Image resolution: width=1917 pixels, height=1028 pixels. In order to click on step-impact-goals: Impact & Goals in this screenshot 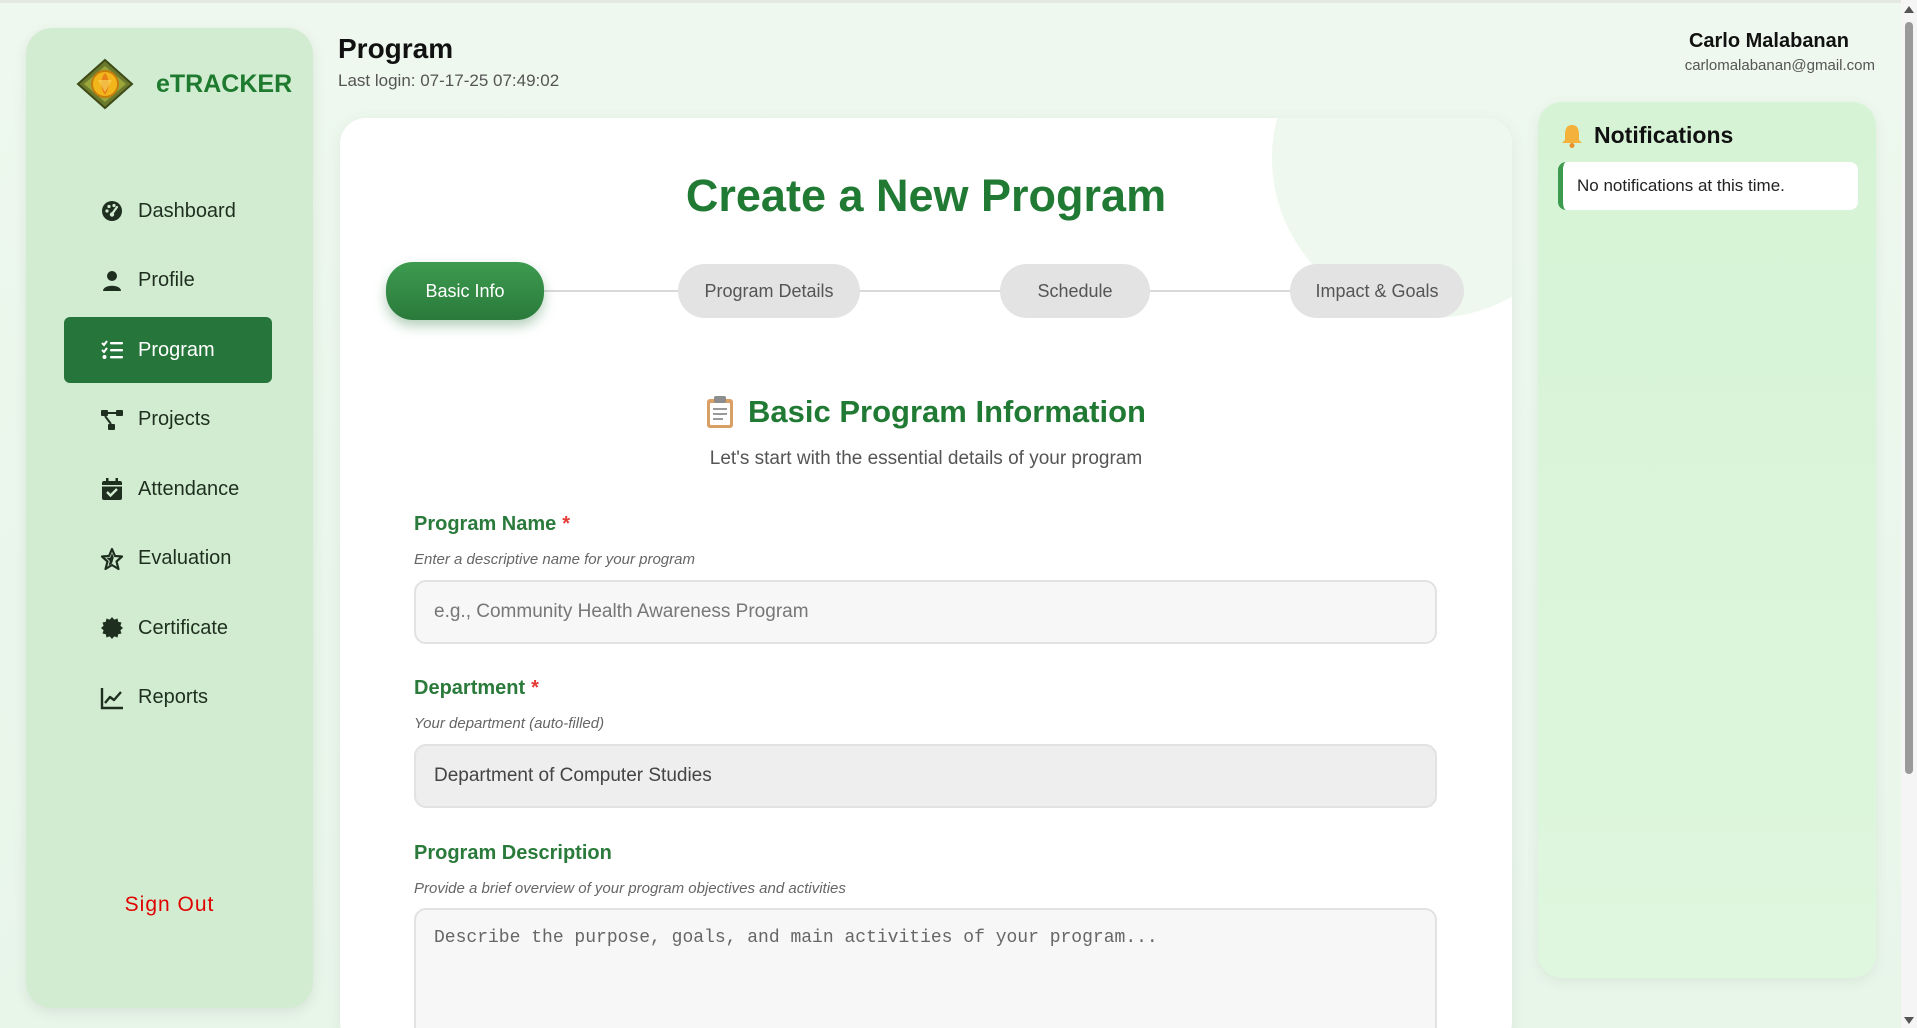, I will do `click(1377, 291)`.